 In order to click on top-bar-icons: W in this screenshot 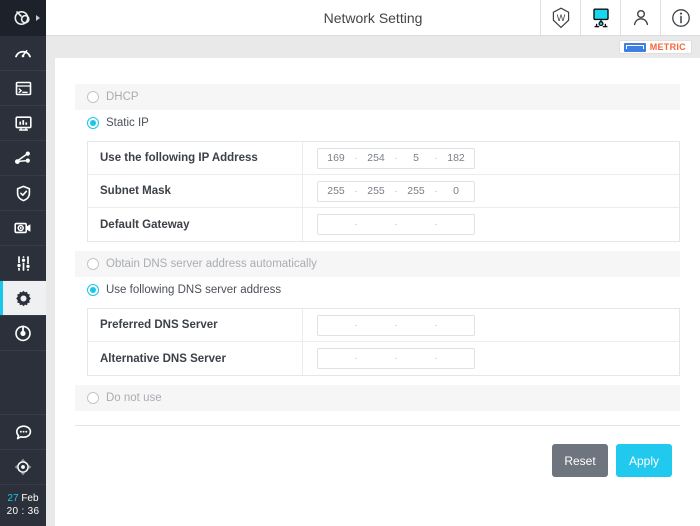, I will do `click(620, 17)`.